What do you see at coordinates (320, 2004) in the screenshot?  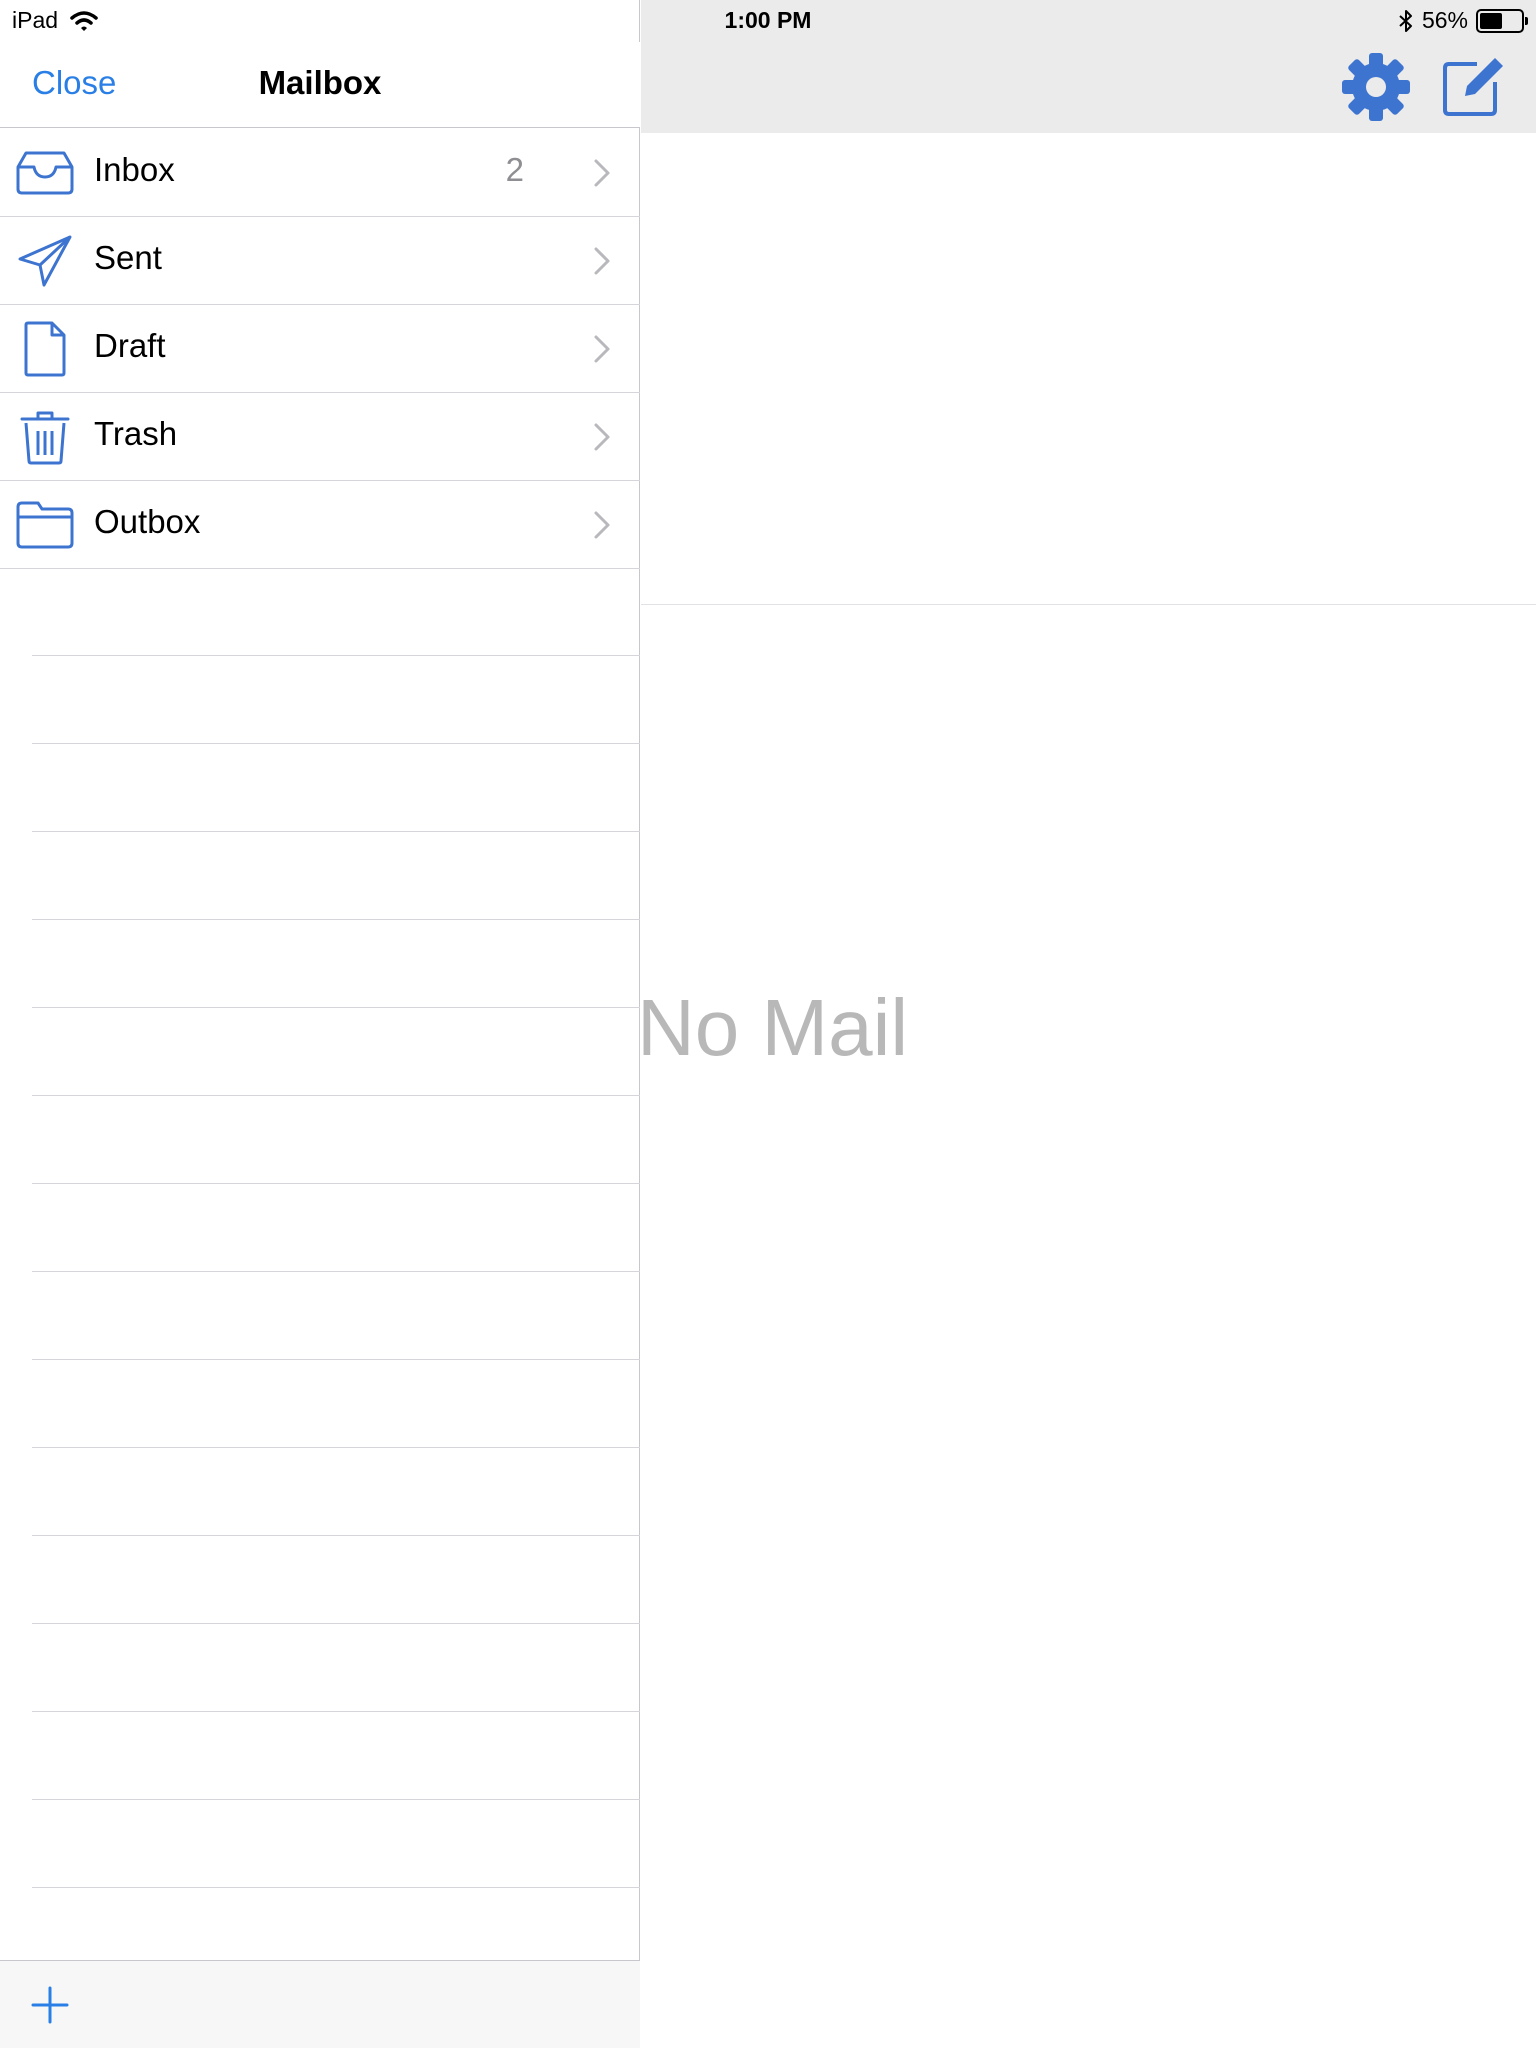 I see `sidebar-bottom-toolbar` at bounding box center [320, 2004].